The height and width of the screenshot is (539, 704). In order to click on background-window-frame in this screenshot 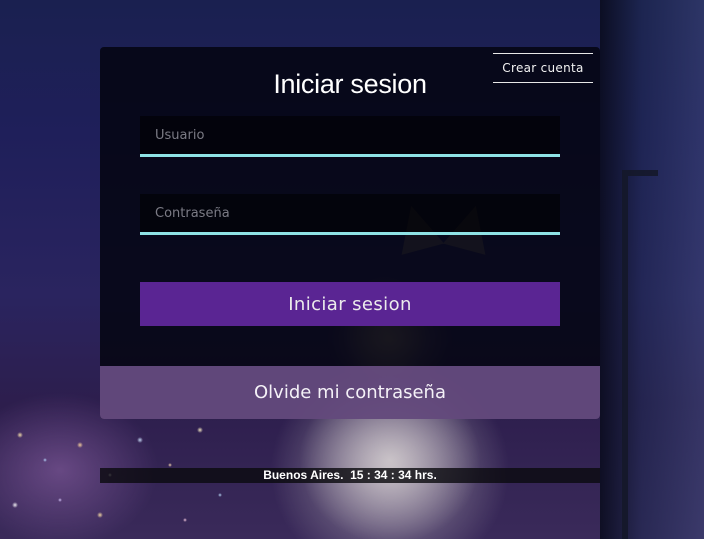, I will do `click(640, 354)`.